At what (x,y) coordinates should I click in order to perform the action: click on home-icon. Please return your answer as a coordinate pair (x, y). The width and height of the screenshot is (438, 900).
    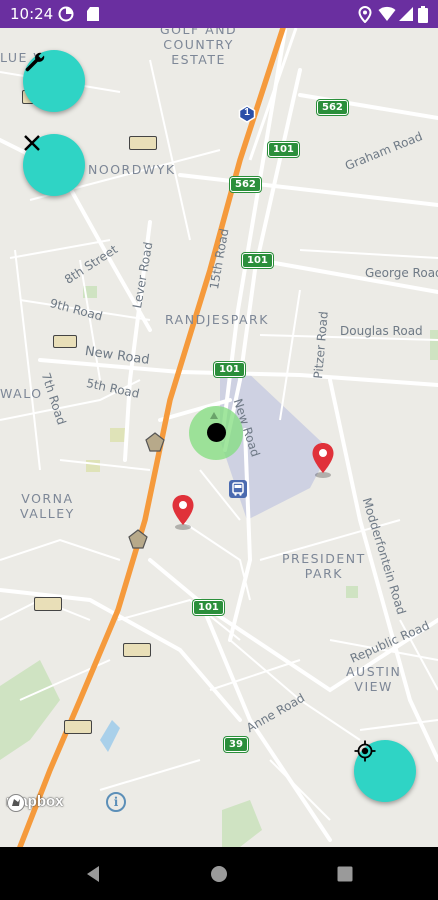
    Looking at the image, I should click on (219, 874).